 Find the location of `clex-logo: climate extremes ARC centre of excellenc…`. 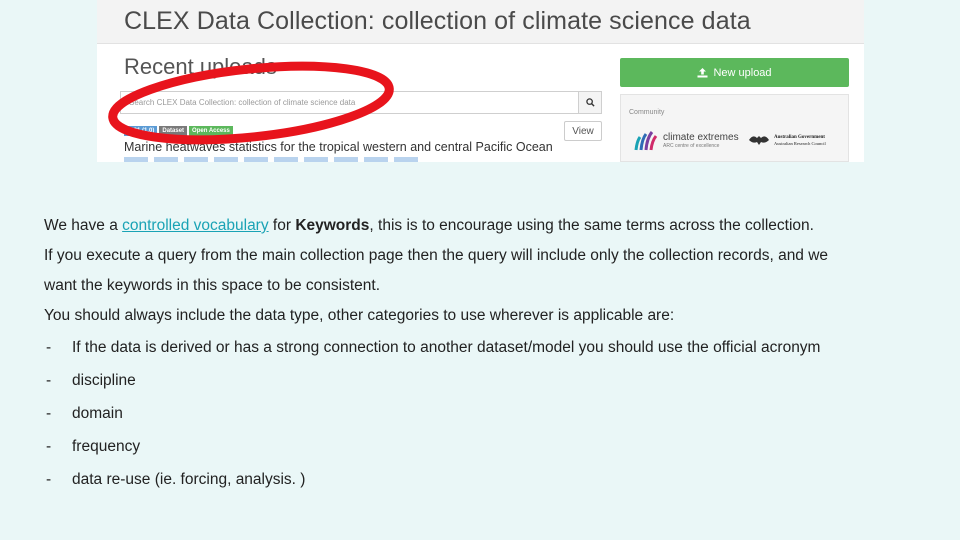

clex-logo: climate extremes ARC centre of excellenc… is located at coordinates (686, 141).